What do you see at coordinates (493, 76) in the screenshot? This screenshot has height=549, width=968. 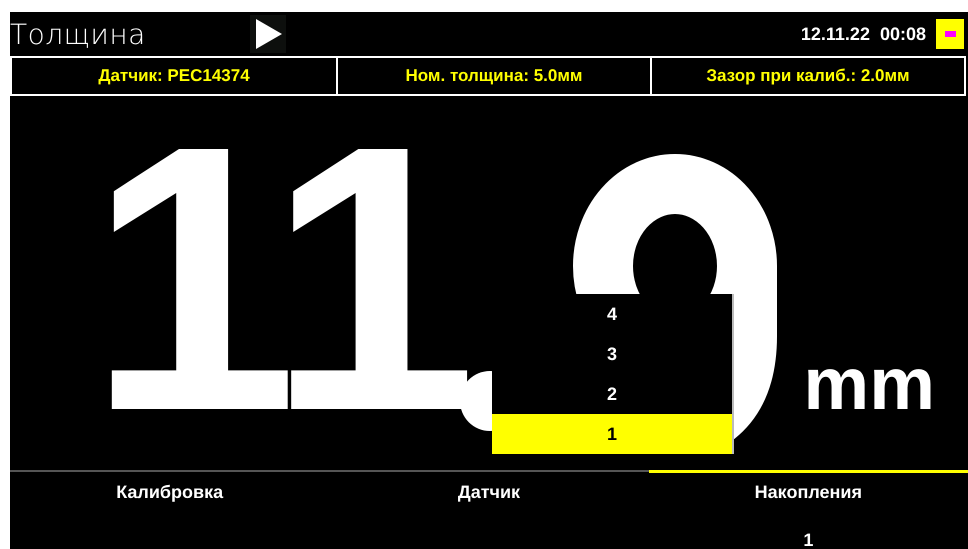 I see `info-cell: Ном. толщина: 5.0мм` at bounding box center [493, 76].